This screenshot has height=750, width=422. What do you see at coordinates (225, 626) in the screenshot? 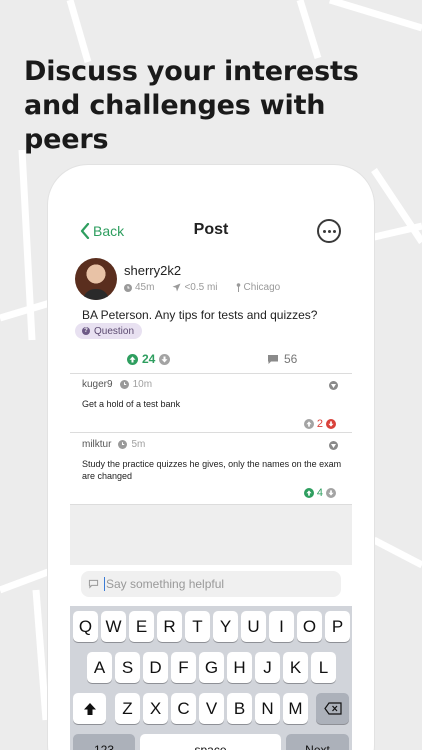
I see `key-y: Y` at bounding box center [225, 626].